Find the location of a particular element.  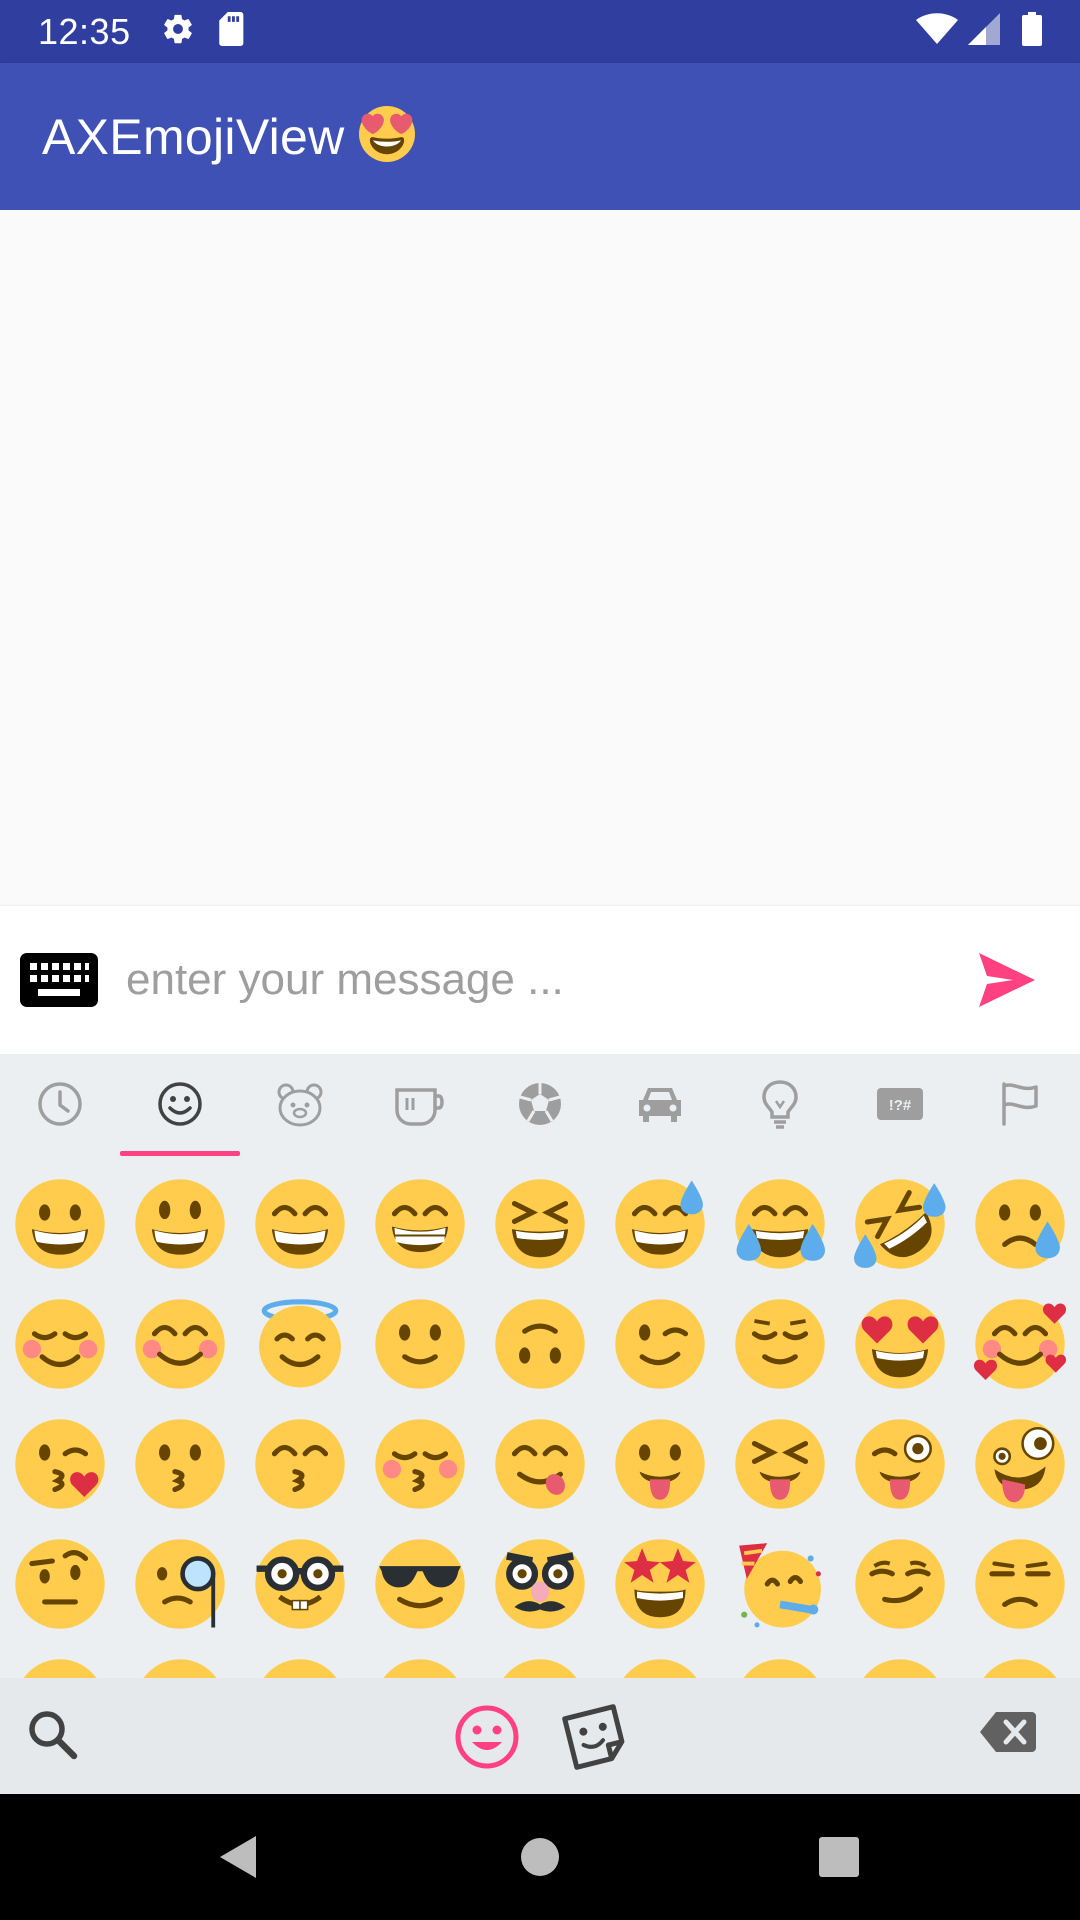

search-icon is located at coordinates (53, 1735).